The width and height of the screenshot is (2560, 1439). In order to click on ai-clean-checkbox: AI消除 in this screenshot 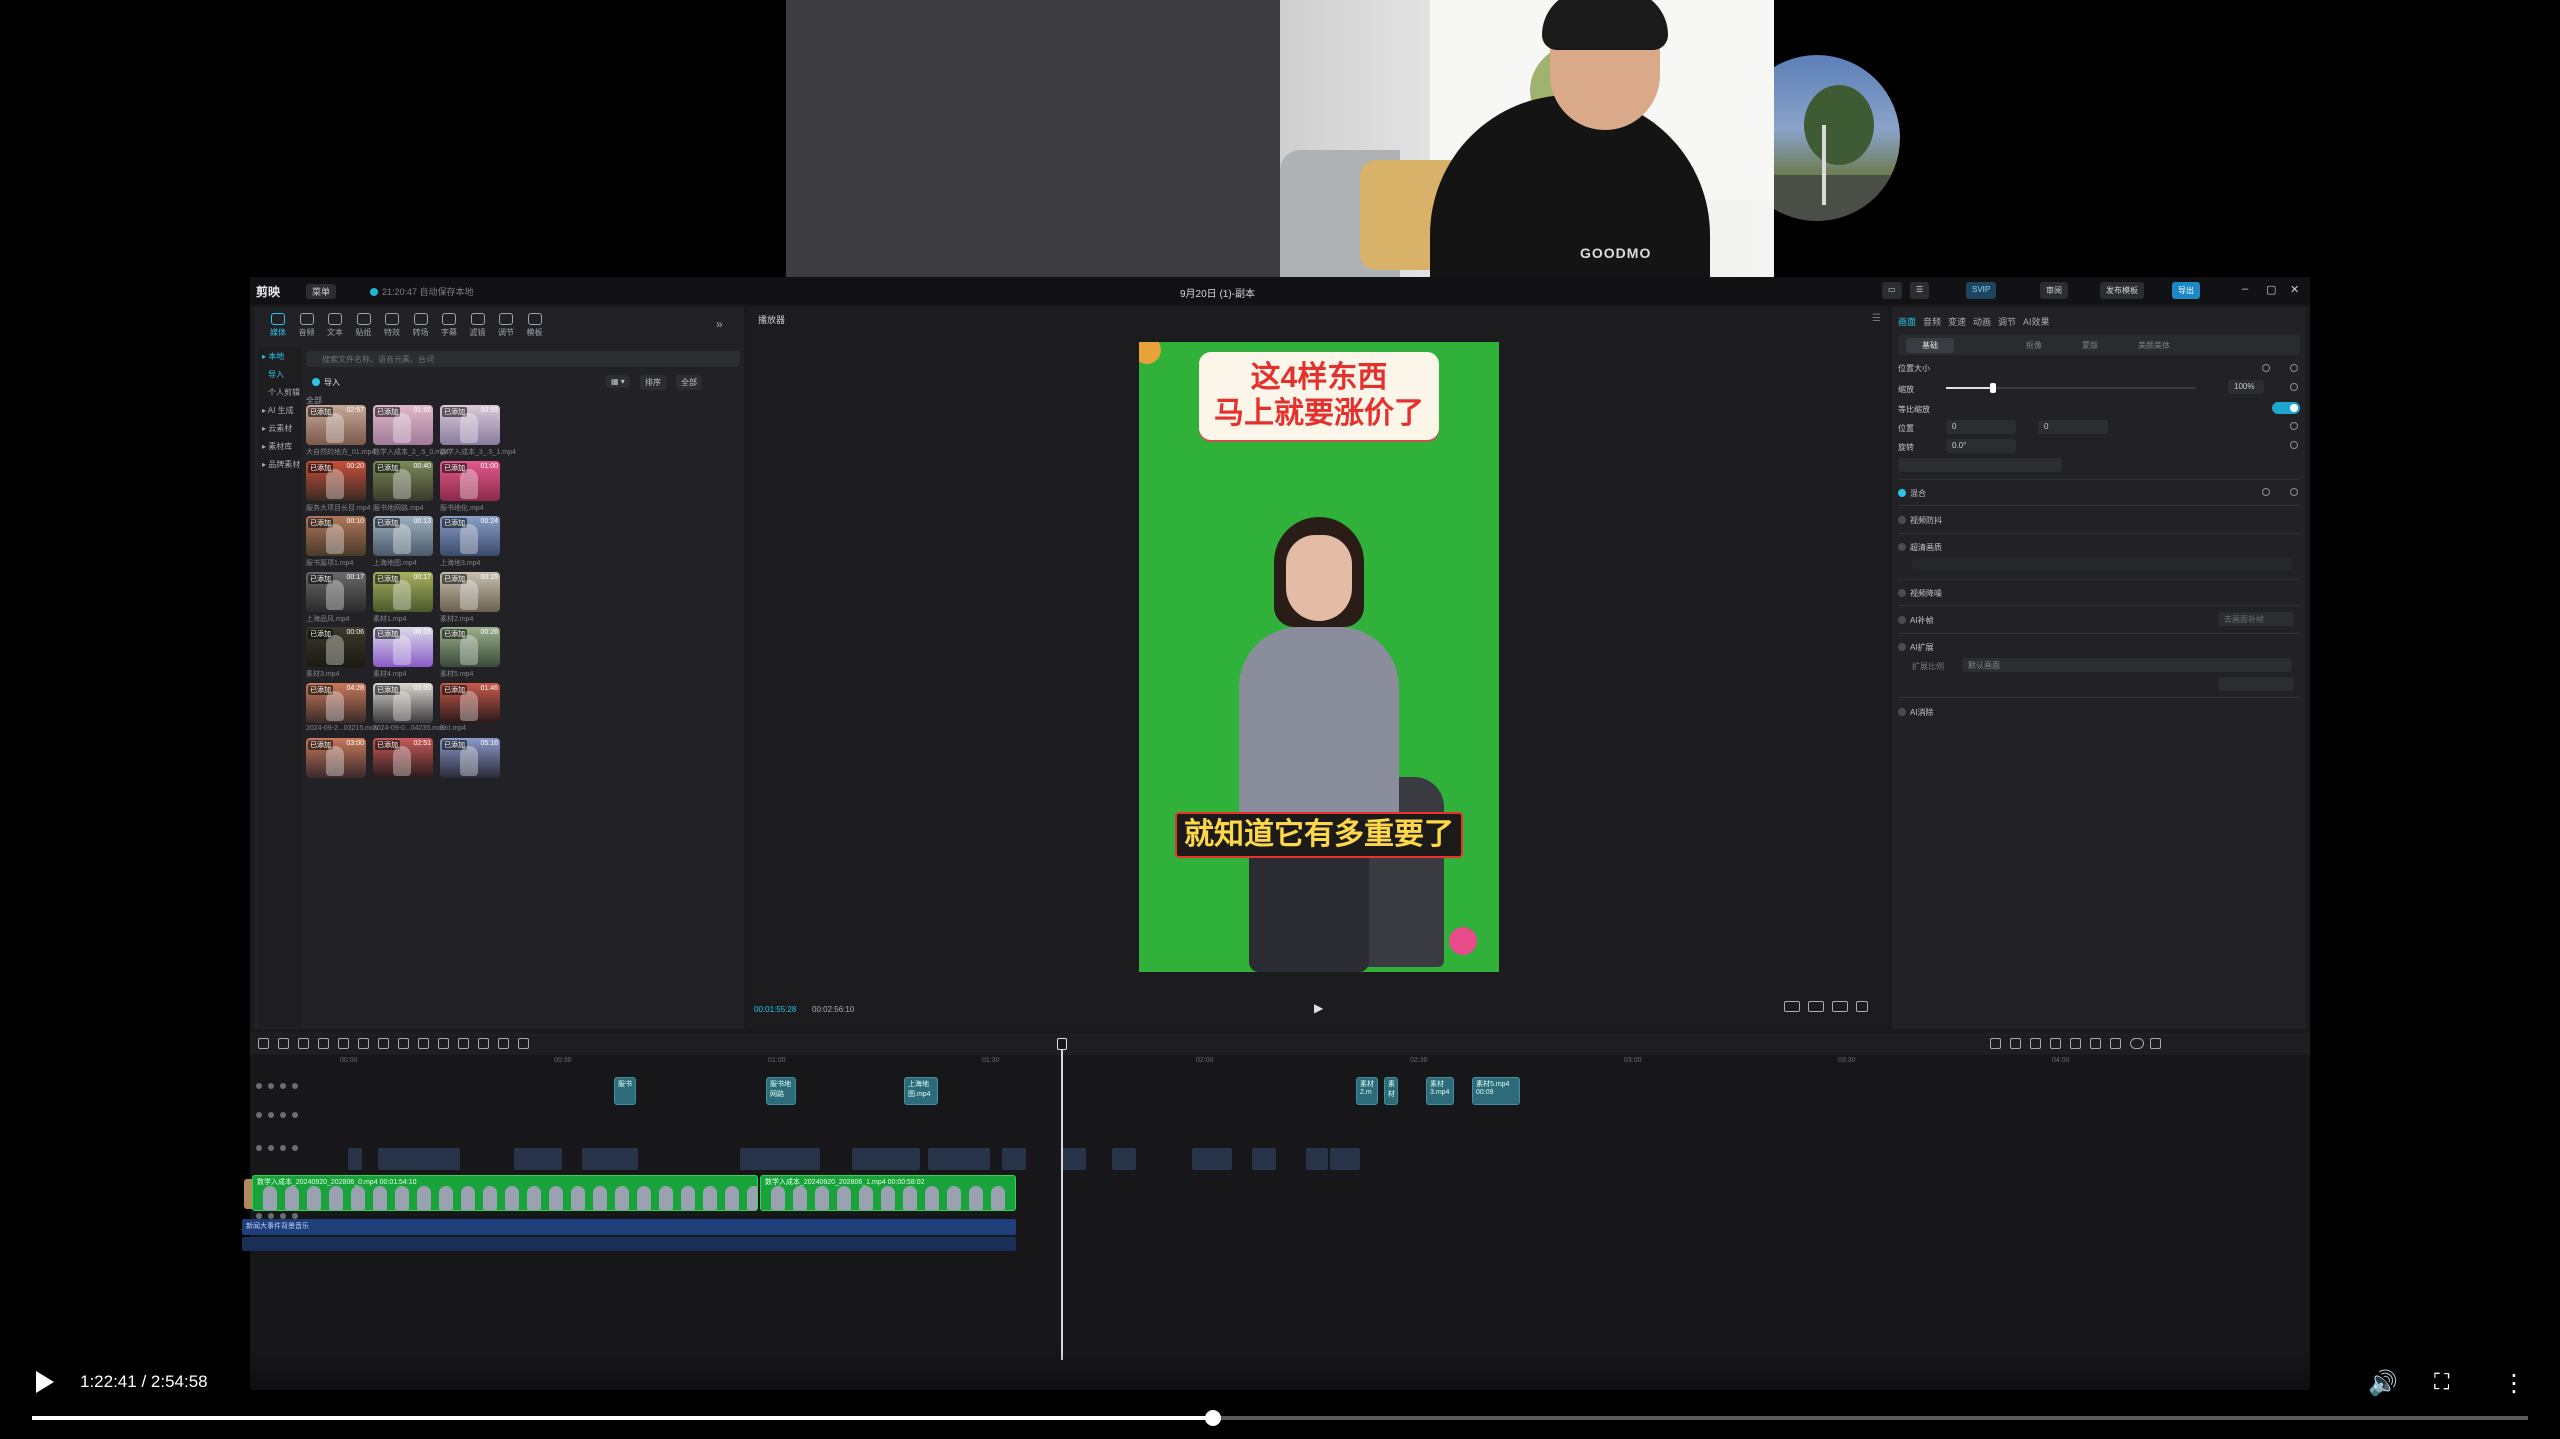, I will do `click(1916, 712)`.